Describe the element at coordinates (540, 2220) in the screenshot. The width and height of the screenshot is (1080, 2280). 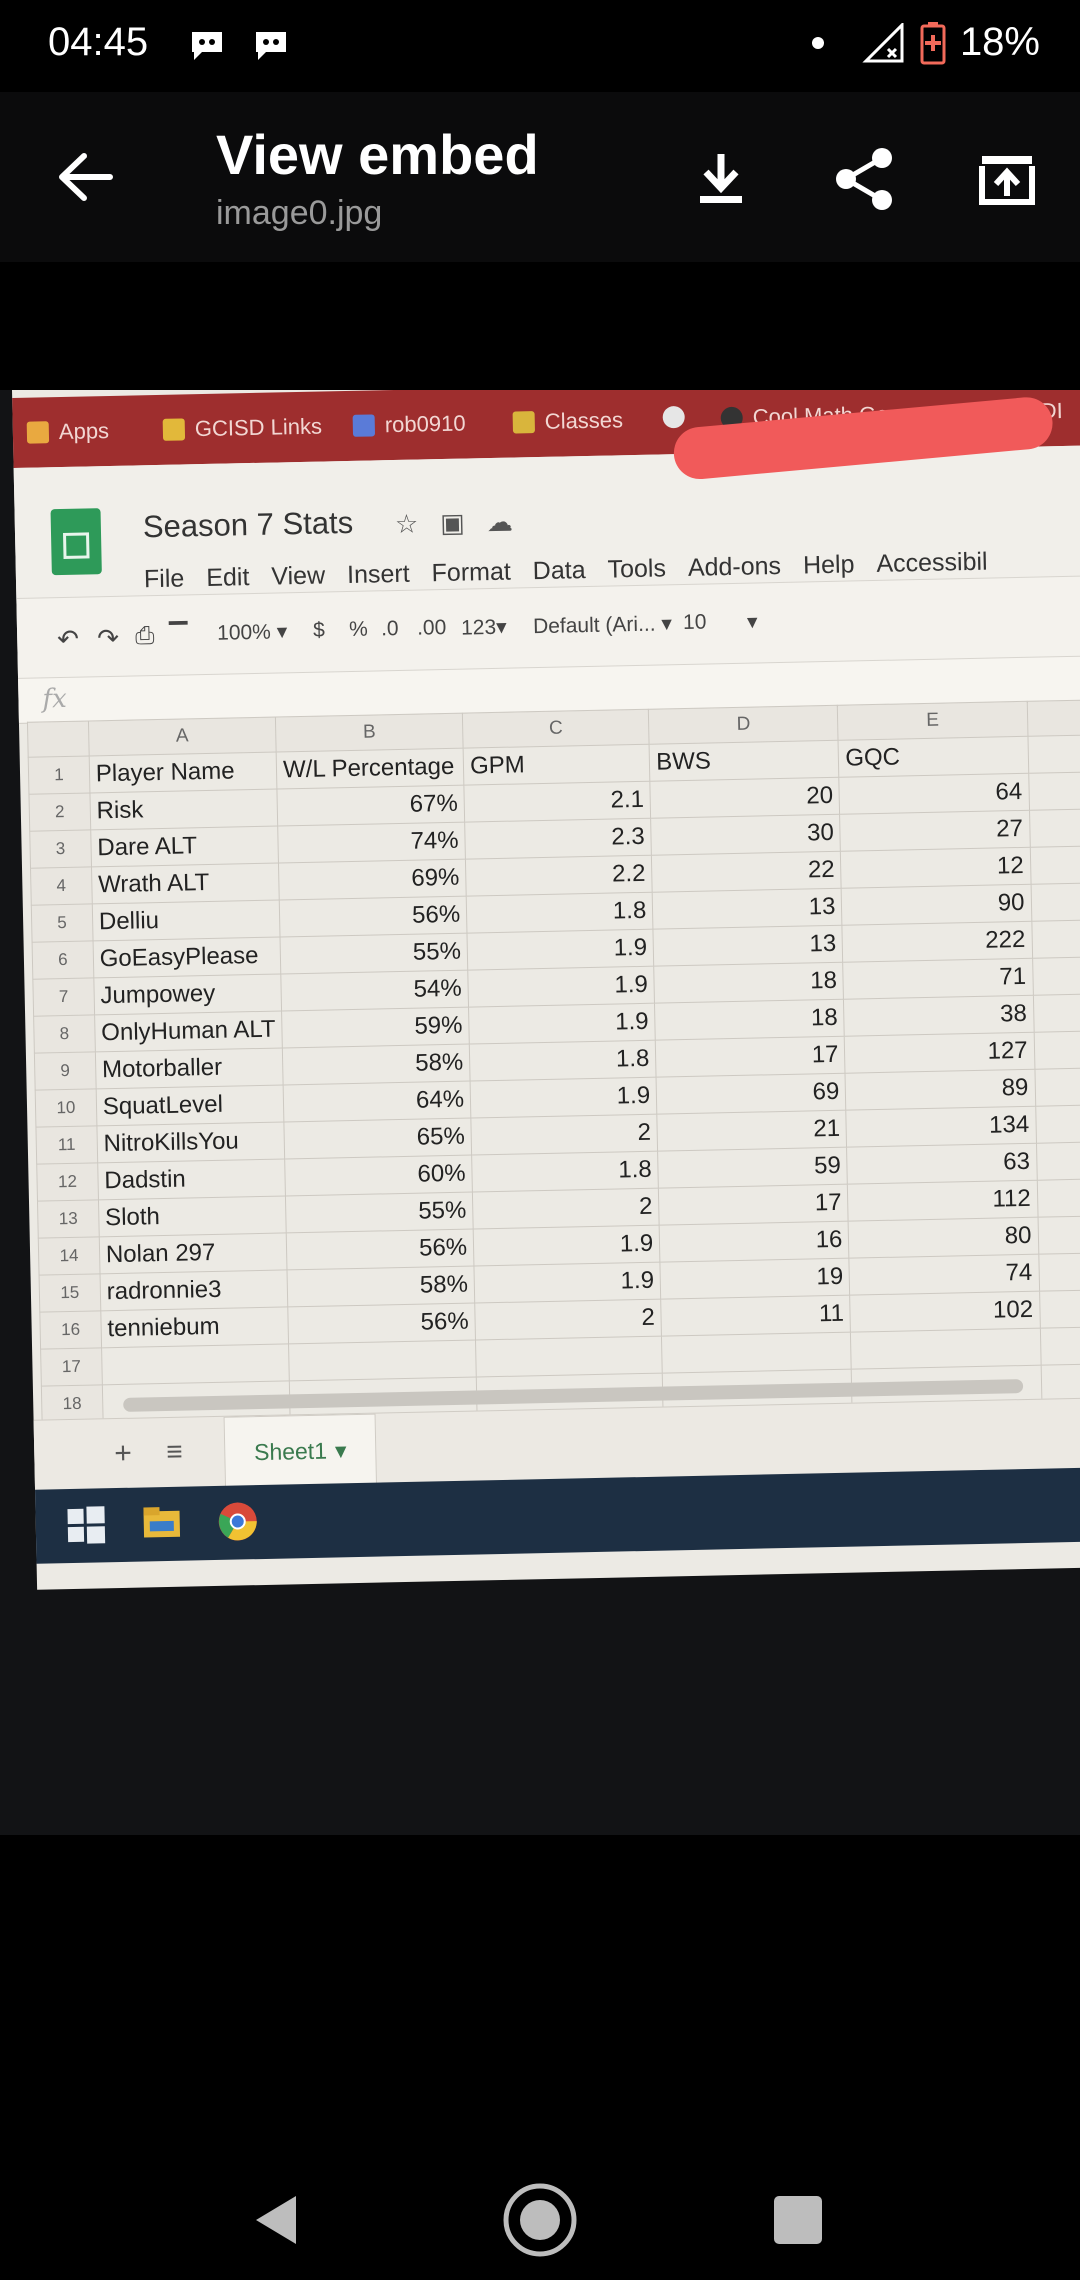
I see `home-circle-icon` at that location.